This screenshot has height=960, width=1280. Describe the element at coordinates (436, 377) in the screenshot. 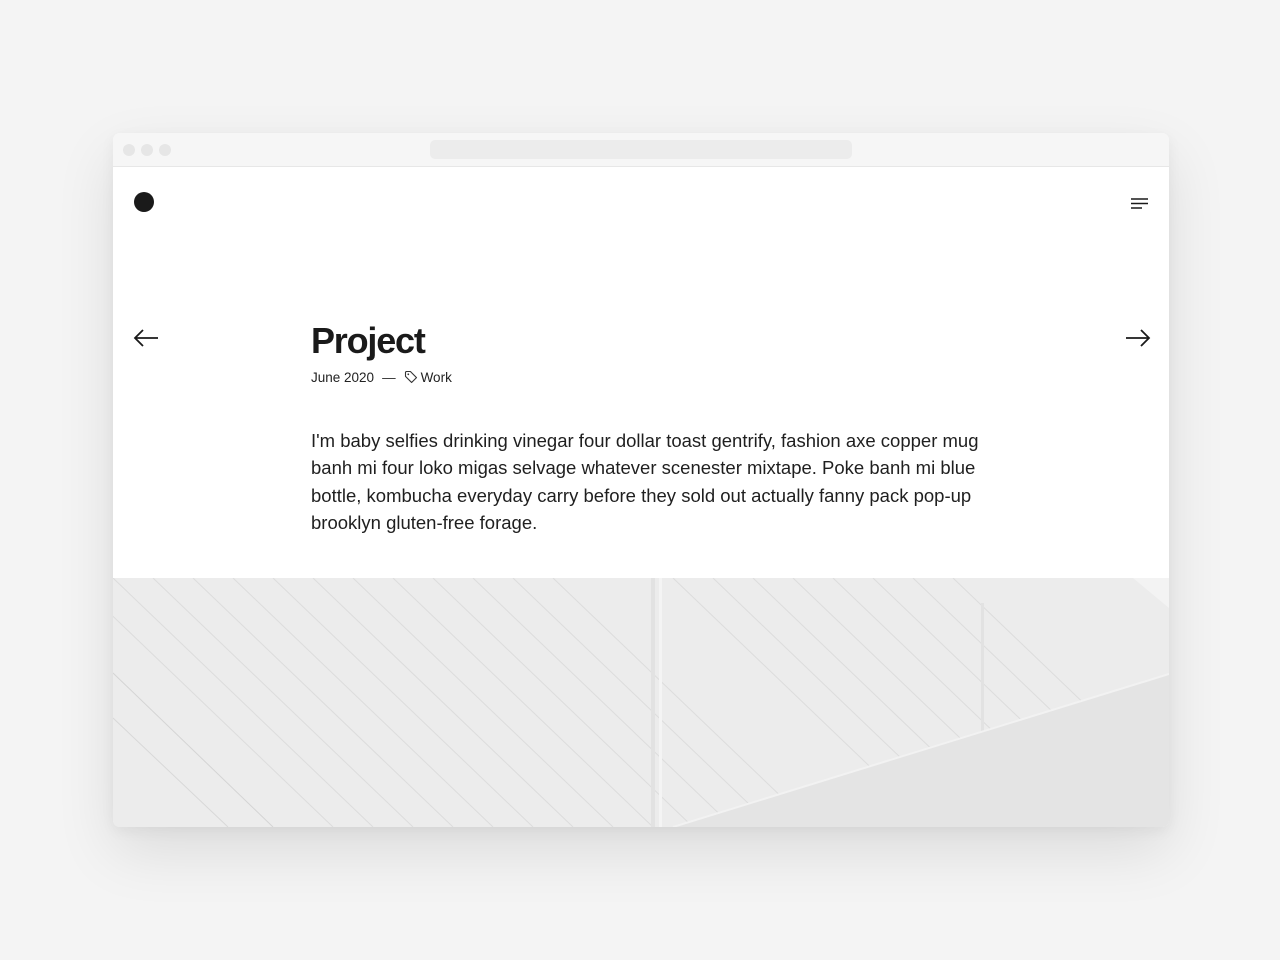

I see `post-tag-link: Work` at that location.